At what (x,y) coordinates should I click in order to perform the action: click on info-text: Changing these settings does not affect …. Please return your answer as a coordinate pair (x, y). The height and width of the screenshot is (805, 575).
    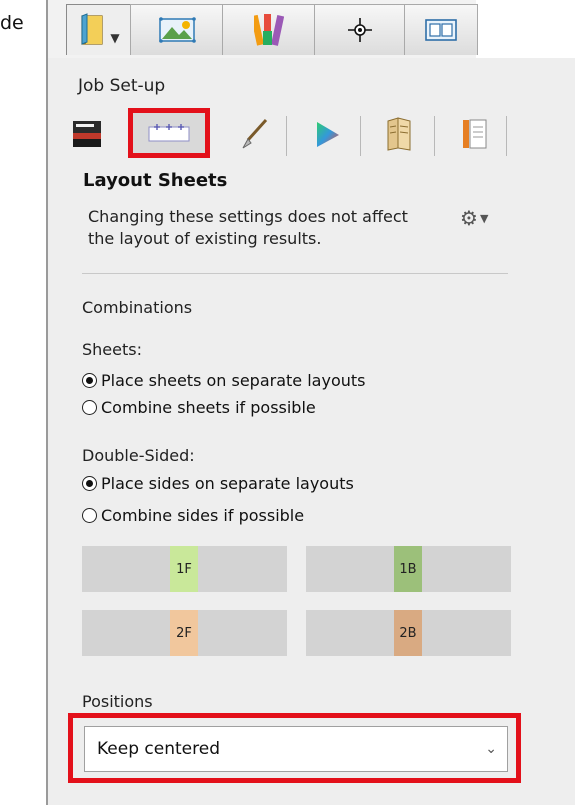
    Looking at the image, I should click on (248, 227).